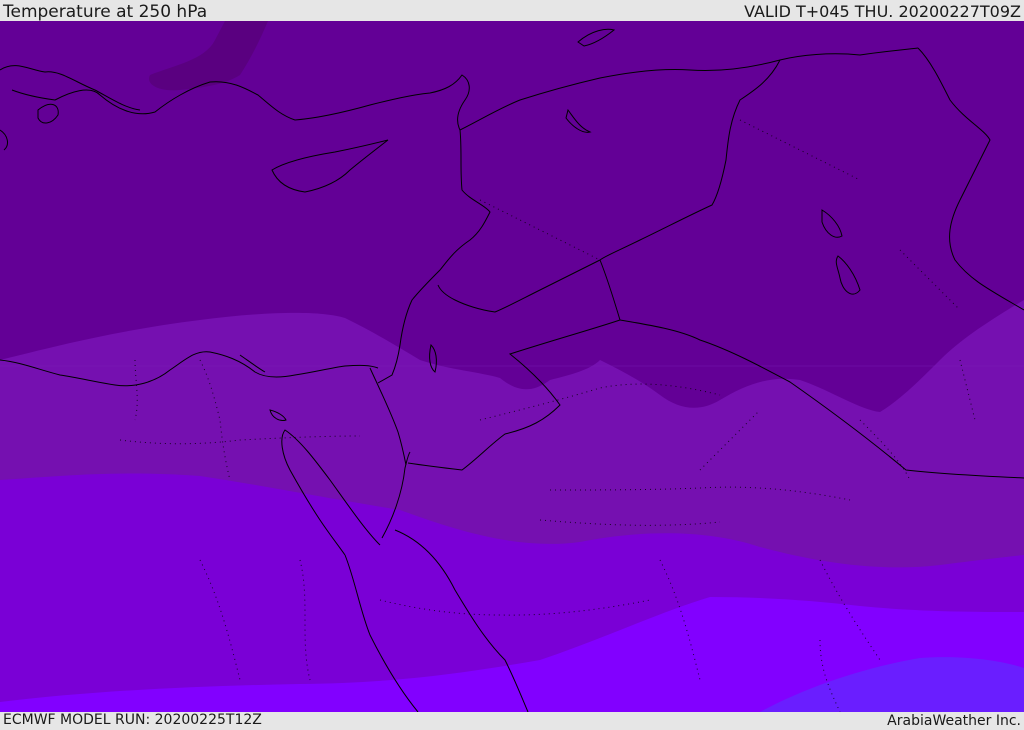  Describe the element at coordinates (105, 12) in the screenshot. I see `map-title: Temperature at 250 hPa` at that location.